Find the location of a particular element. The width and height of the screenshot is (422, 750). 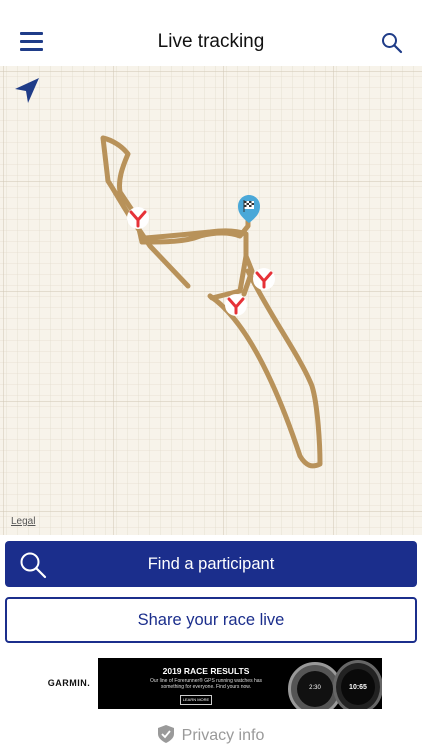

page-title: Live tracking is located at coordinates (211, 41).